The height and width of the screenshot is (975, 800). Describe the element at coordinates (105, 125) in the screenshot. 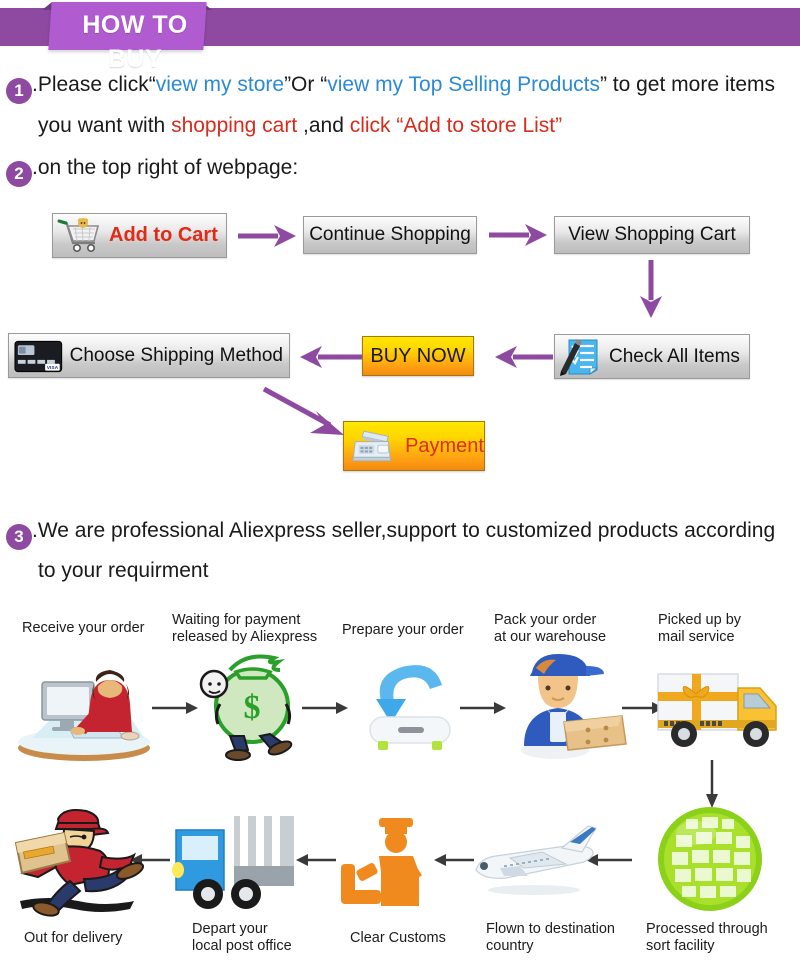

I see `instruction-1-line2-a: you want with` at that location.